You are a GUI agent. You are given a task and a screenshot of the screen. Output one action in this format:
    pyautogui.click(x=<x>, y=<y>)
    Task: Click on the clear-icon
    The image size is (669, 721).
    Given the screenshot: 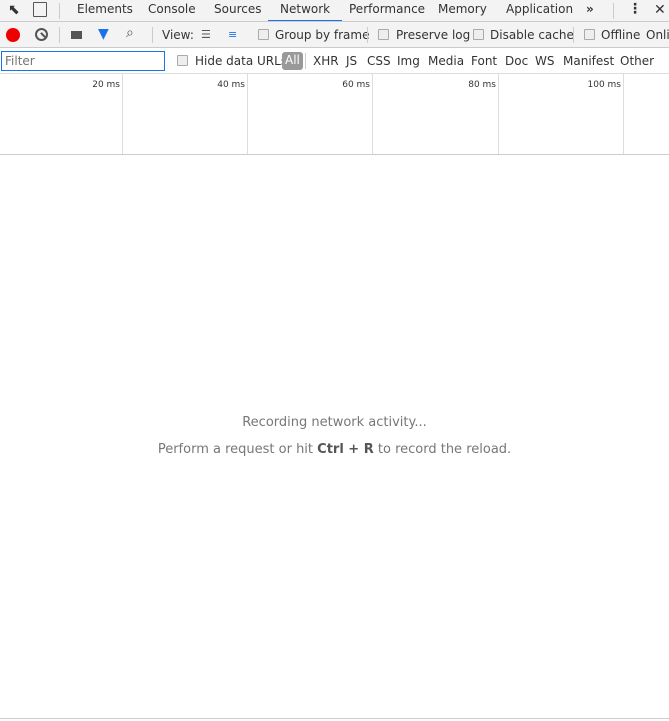 What is the action you would take?
    pyautogui.click(x=41, y=34)
    